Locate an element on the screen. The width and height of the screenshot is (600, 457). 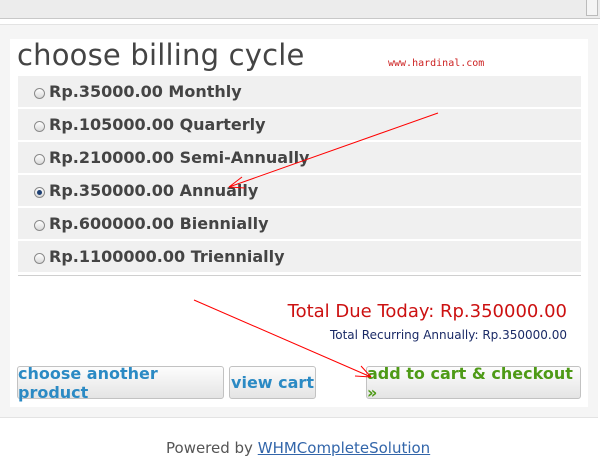
watermark: www.hardinal.com is located at coordinates (436, 63).